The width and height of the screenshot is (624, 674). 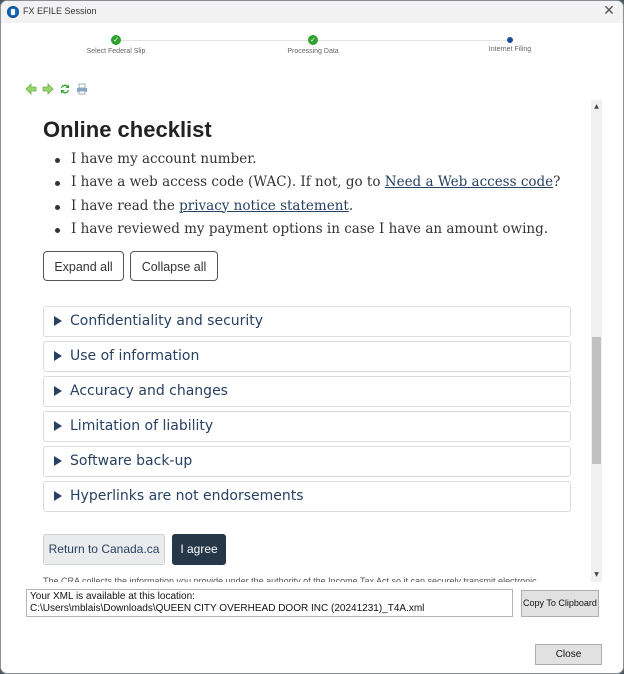 What do you see at coordinates (48, 89) in the screenshot?
I see `arrow-right-icon` at bounding box center [48, 89].